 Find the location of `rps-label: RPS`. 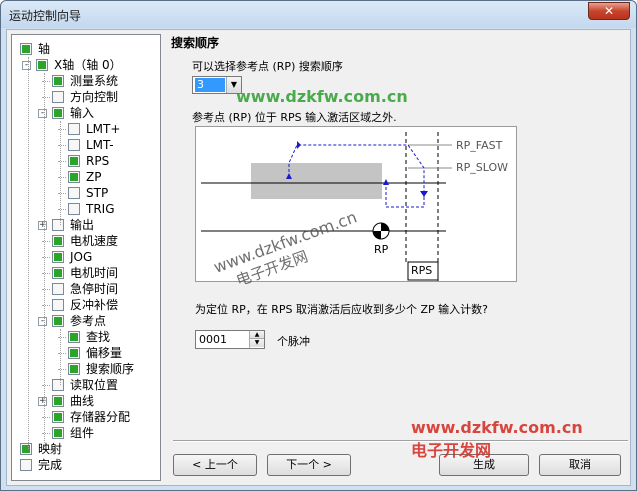

rps-label: RPS is located at coordinates (422, 270).